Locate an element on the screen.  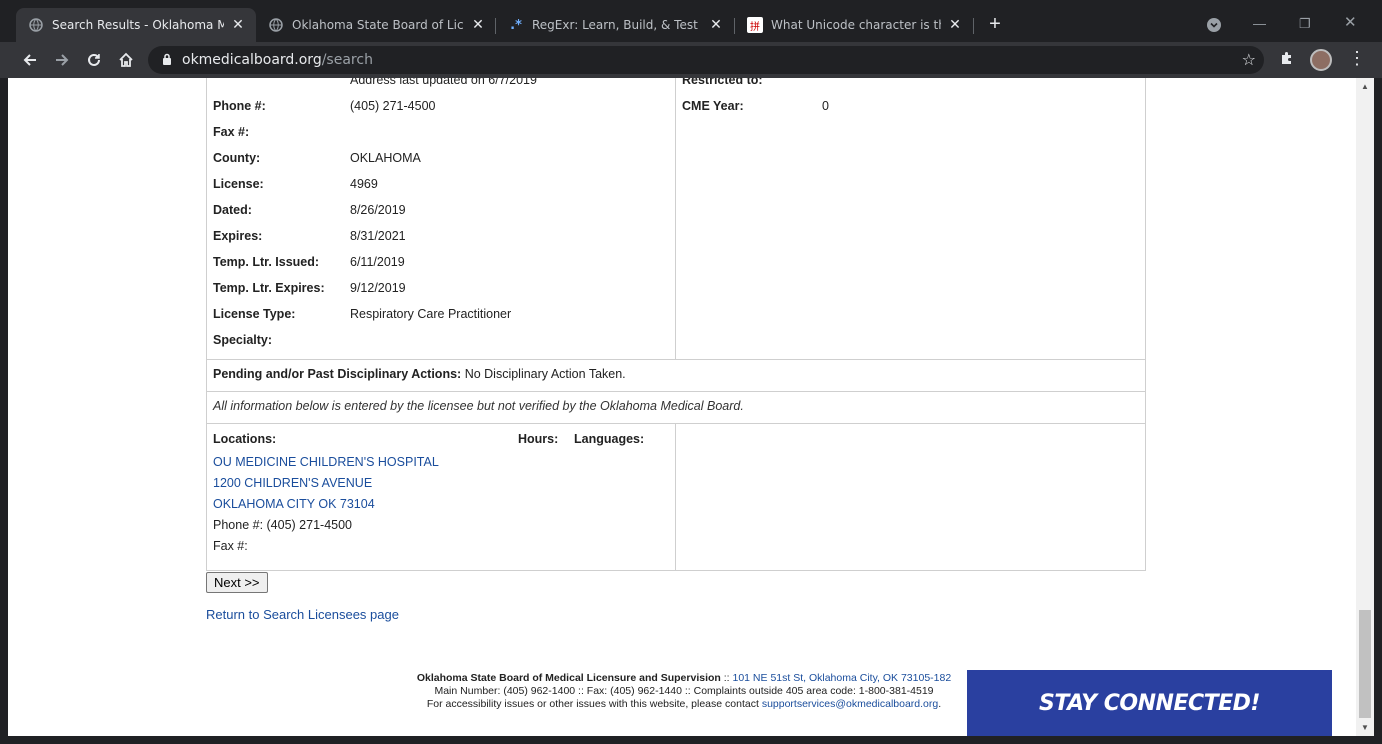
detail-row-temp-issued: Temp. Ltr. Issued: 6/11/2019 is located at coordinates (309, 262).